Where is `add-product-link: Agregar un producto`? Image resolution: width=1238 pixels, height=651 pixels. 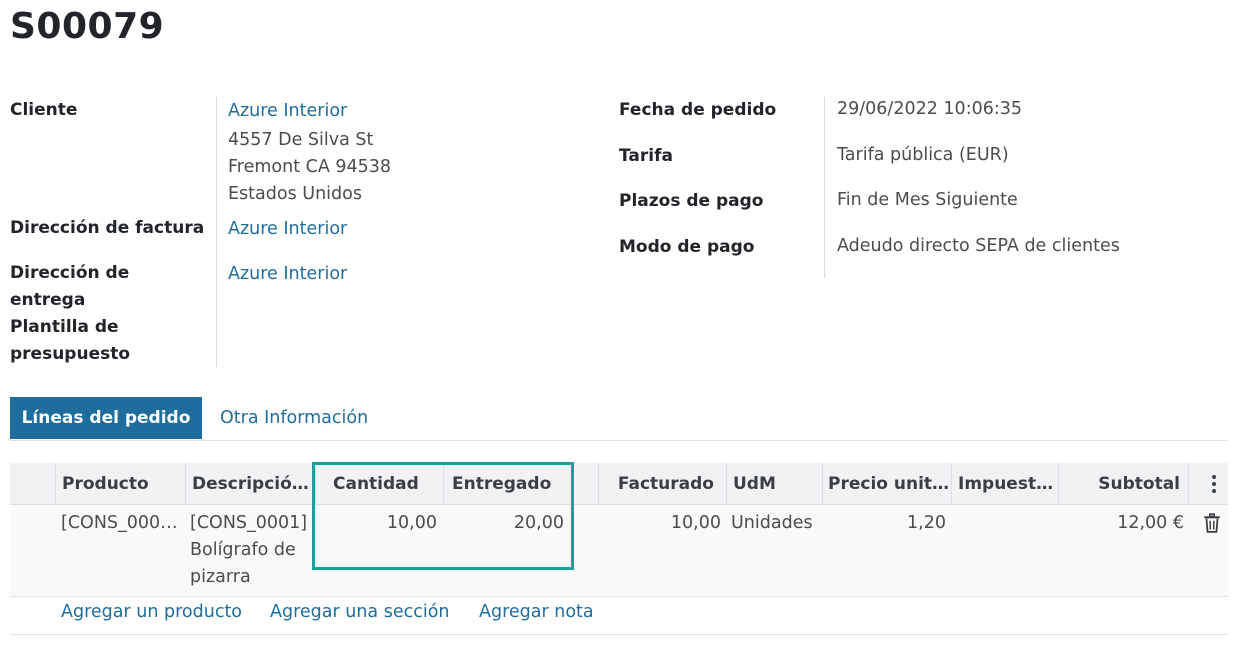
add-product-link: Agregar un producto is located at coordinates (151, 612).